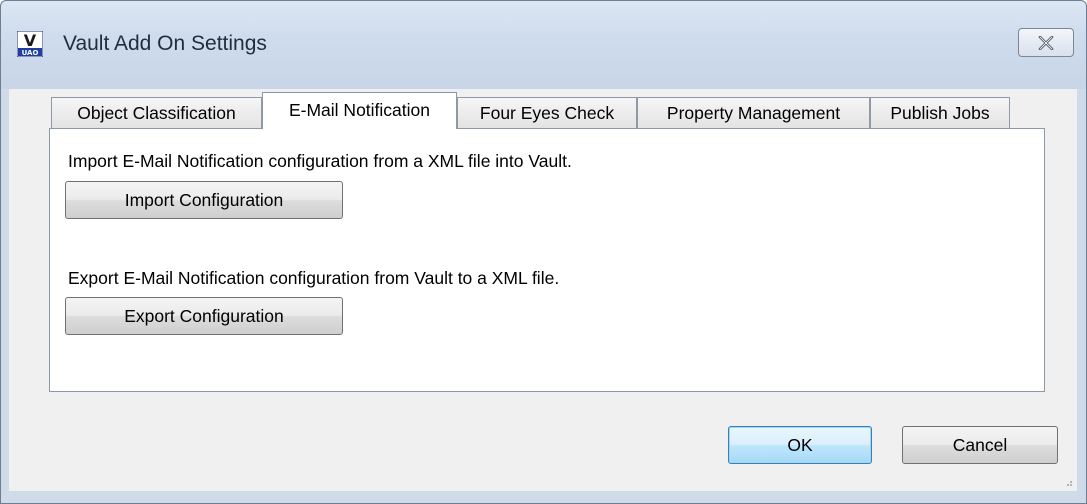 The height and width of the screenshot is (504, 1087). Describe the element at coordinates (30, 40) in the screenshot. I see `svg-text: V` at that location.